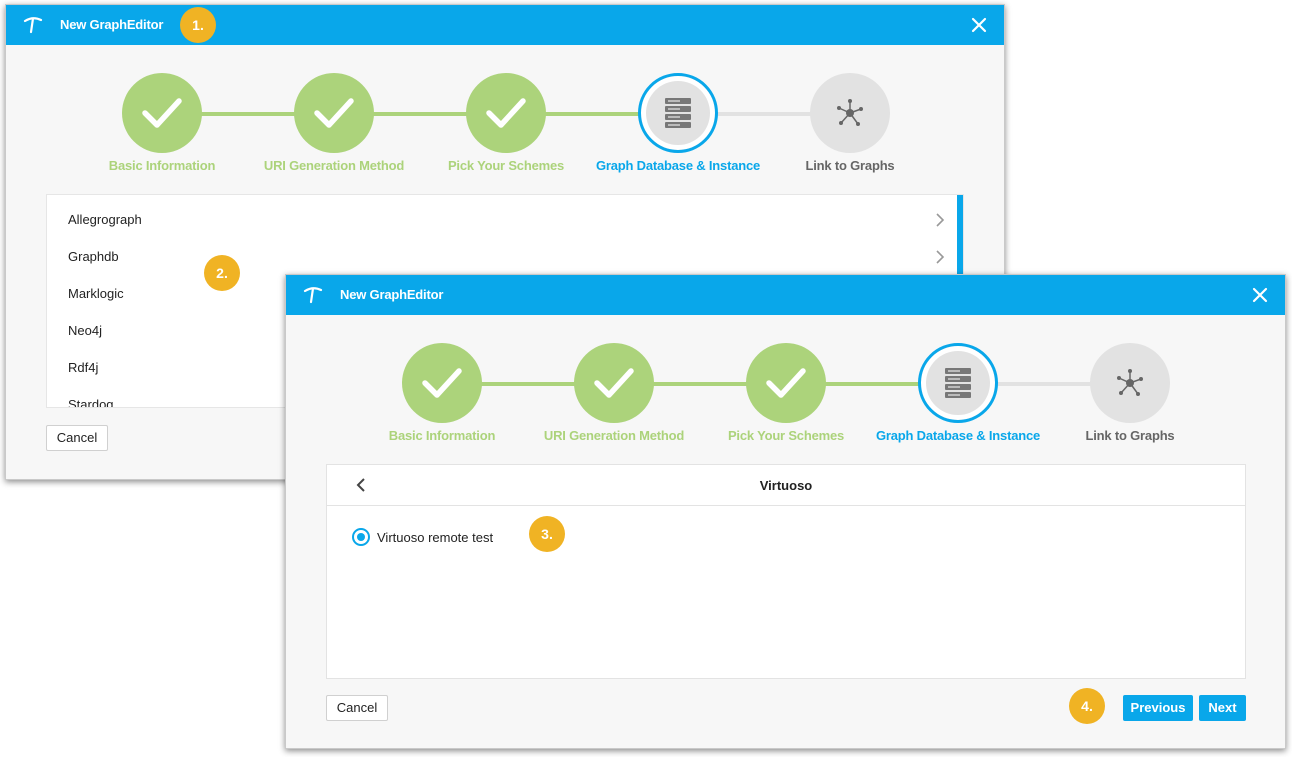 This screenshot has width=1292, height=757. What do you see at coordinates (502, 219) in the screenshot?
I see `list-item-allegrograph: Allegrograph` at bounding box center [502, 219].